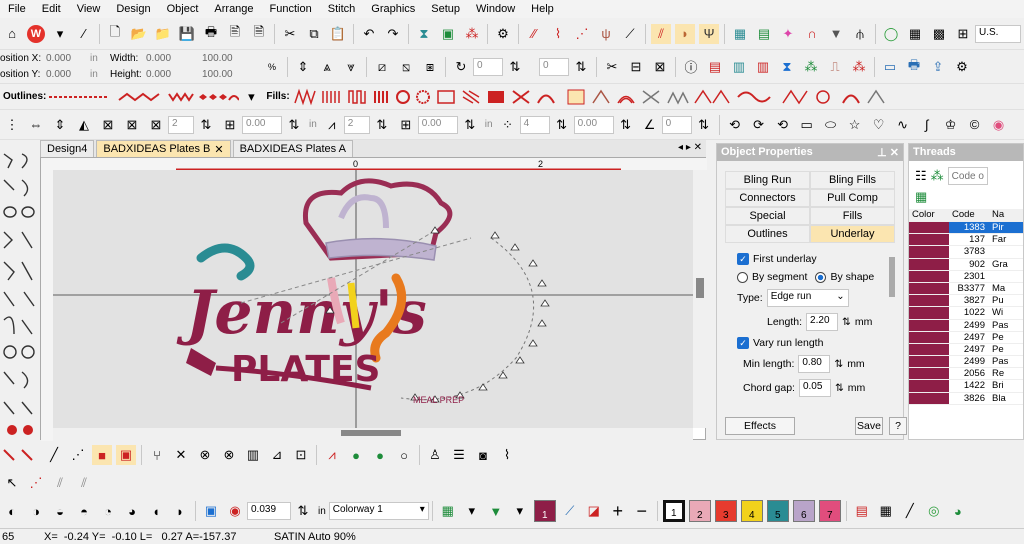 The image size is (1024, 544). Describe the element at coordinates (520, 511) in the screenshot. I see `dropdown-3-icon: ▾` at that location.